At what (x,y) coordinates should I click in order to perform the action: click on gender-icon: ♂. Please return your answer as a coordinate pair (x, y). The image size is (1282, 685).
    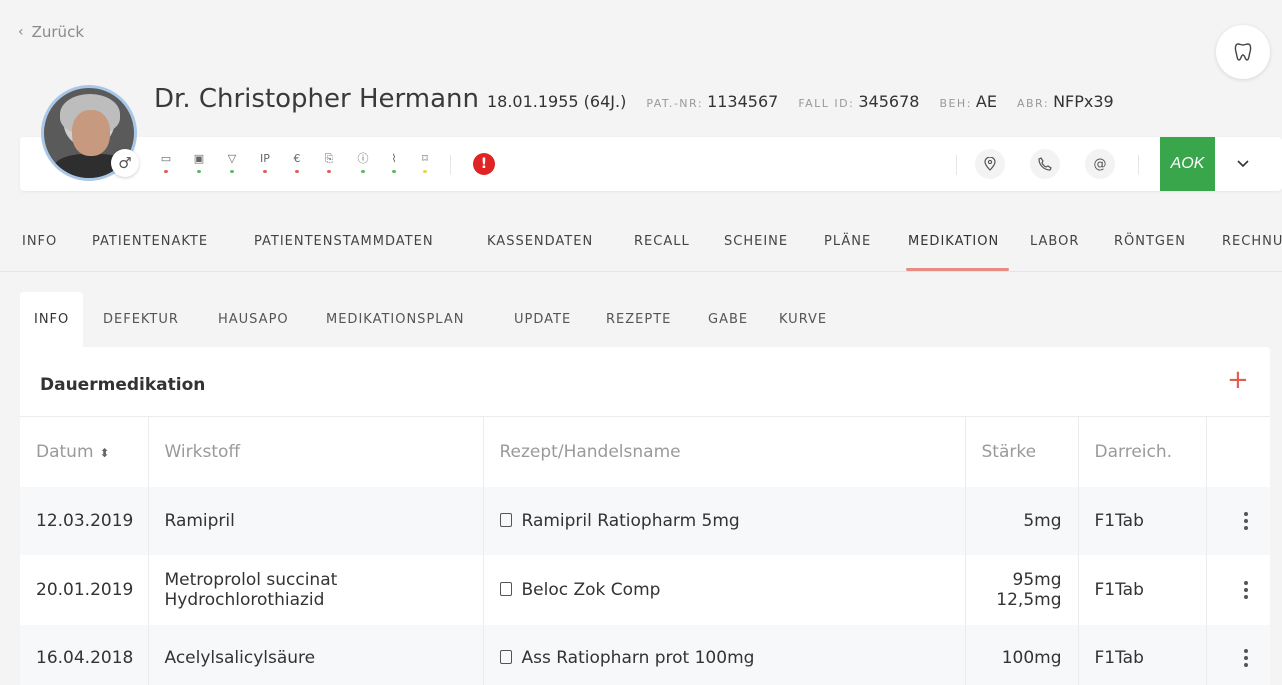
    Looking at the image, I should click on (125, 163).